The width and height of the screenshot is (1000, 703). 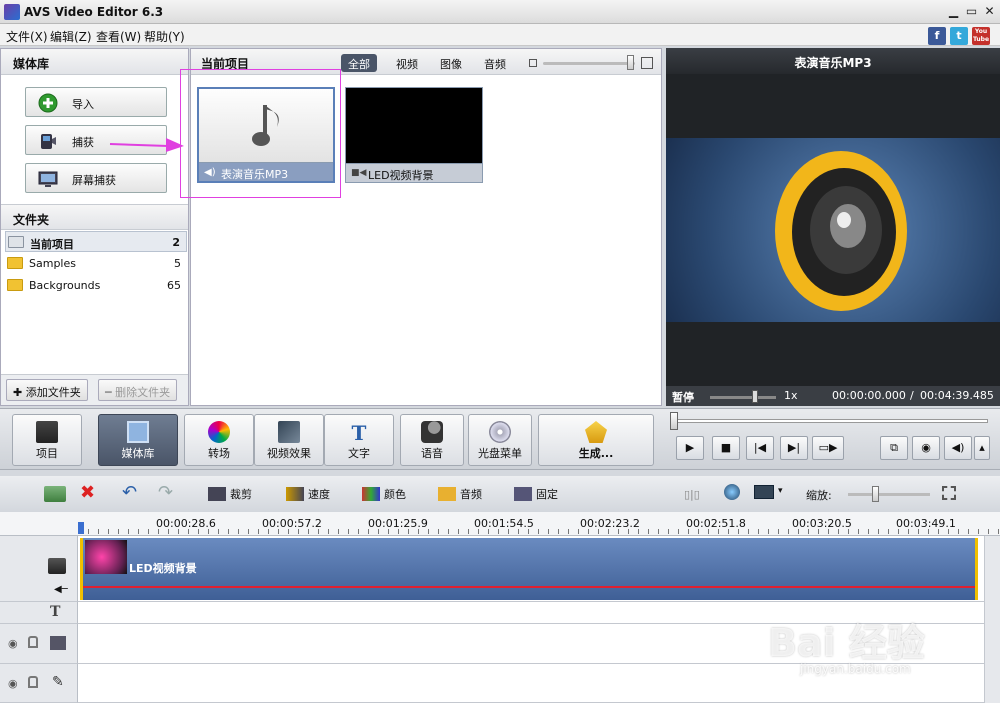 What do you see at coordinates (81, 528) in the screenshot?
I see `playhead-marker` at bounding box center [81, 528].